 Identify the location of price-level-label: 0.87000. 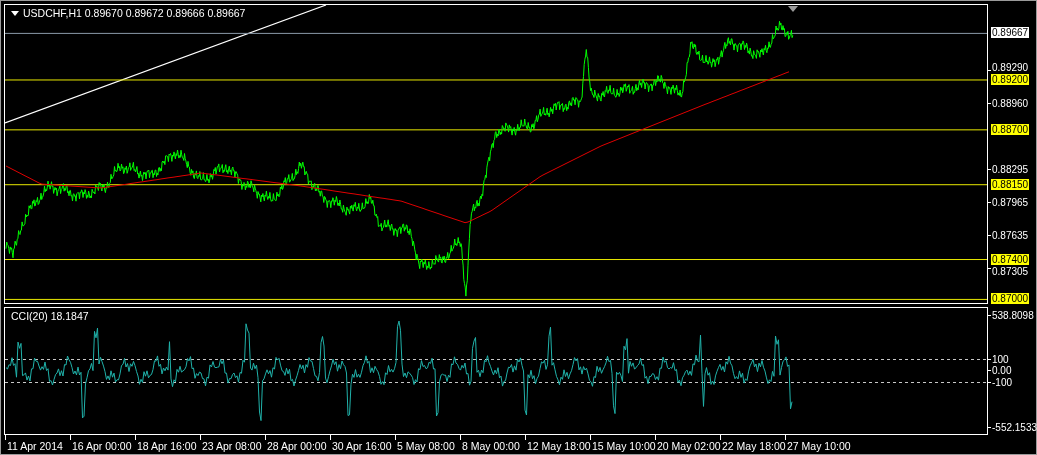
(1010, 299).